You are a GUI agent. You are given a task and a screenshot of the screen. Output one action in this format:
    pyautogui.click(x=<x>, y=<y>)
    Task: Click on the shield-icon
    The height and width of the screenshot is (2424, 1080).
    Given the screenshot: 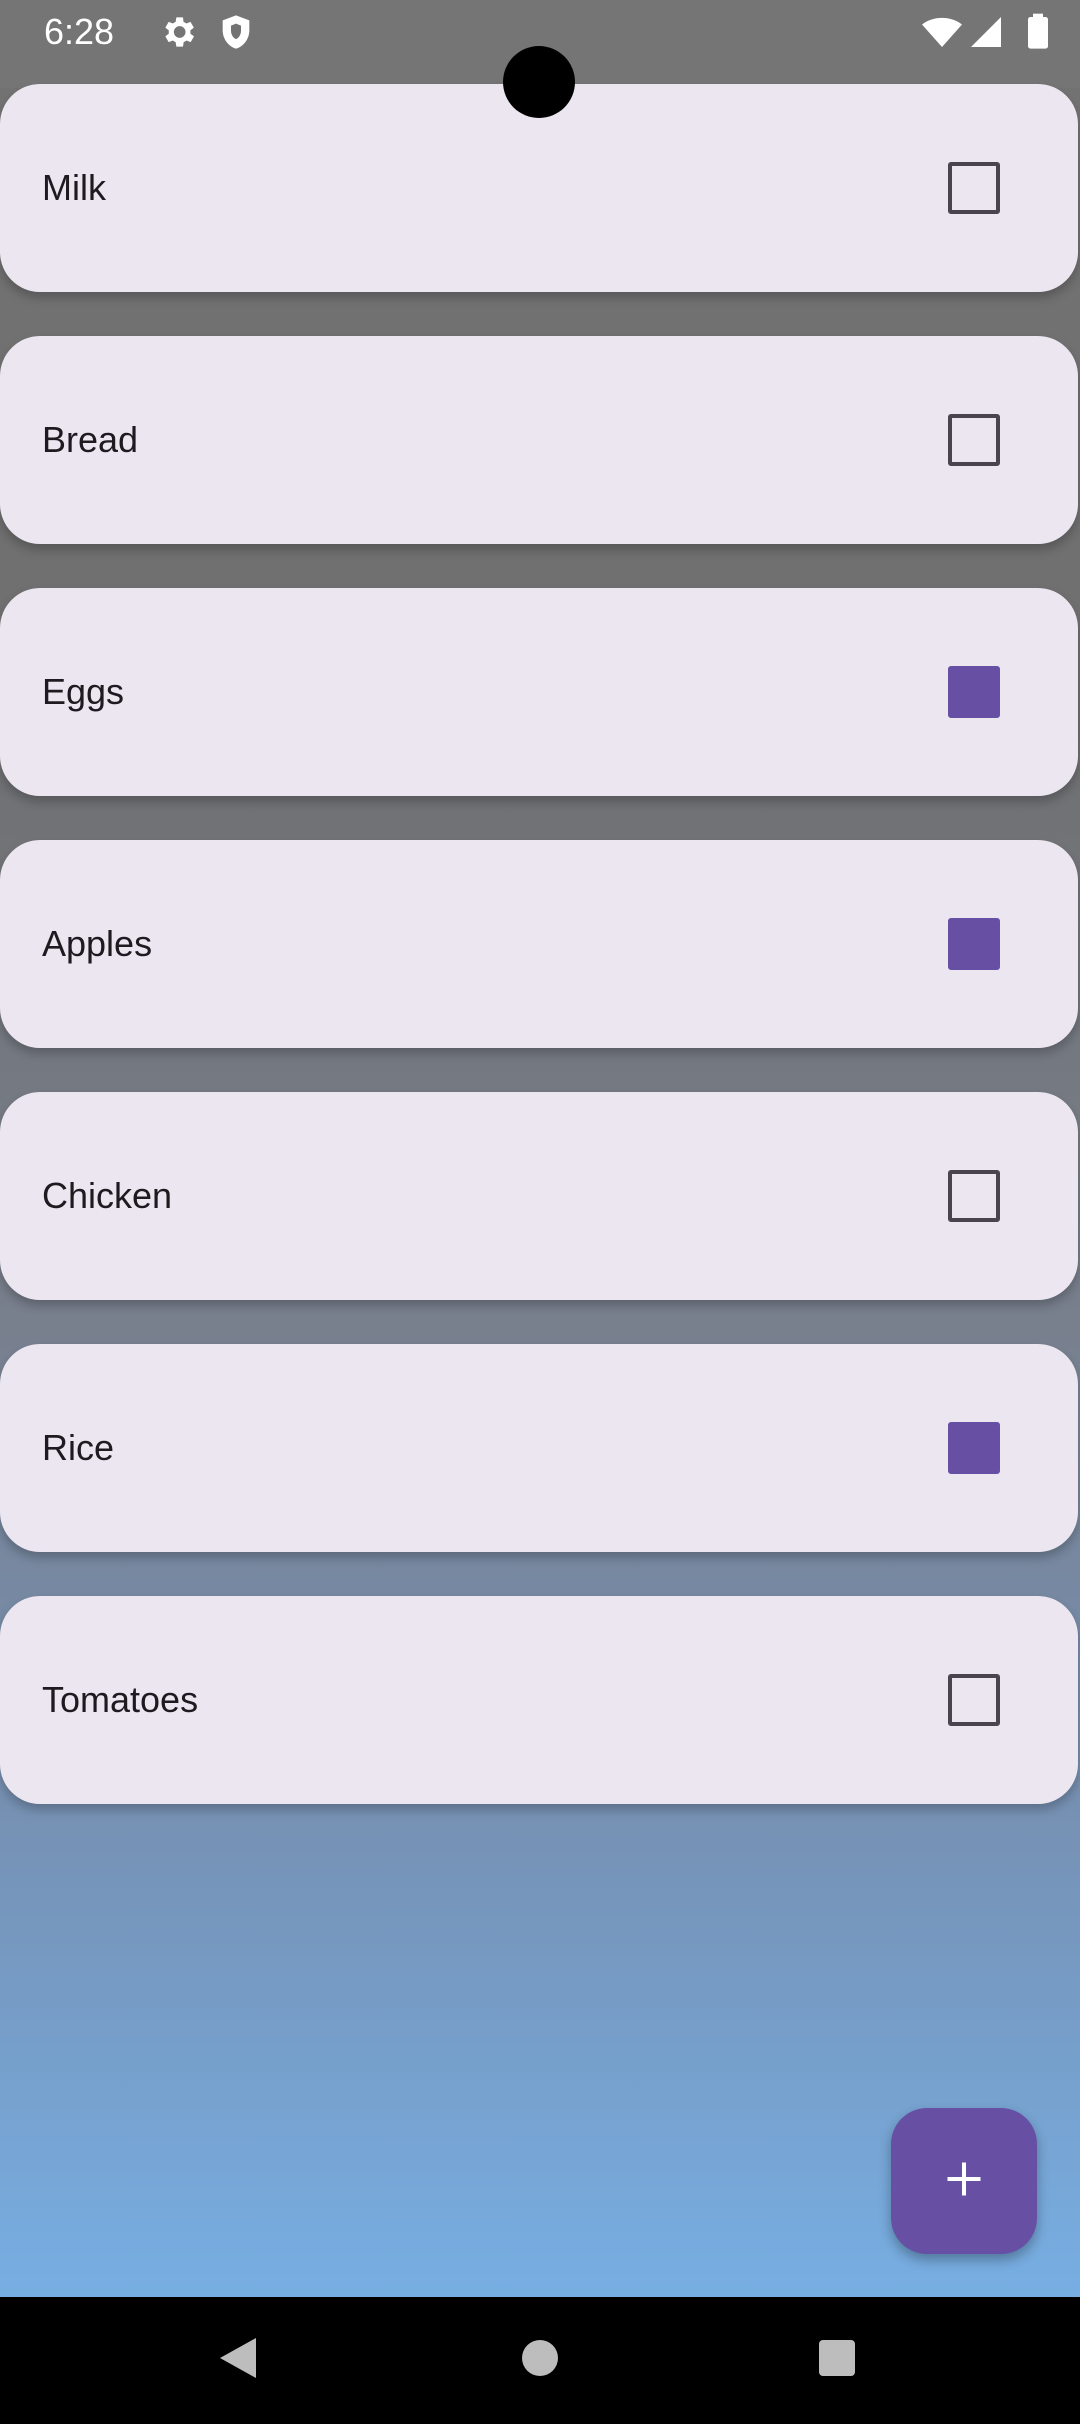 What is the action you would take?
    pyautogui.click(x=236, y=32)
    